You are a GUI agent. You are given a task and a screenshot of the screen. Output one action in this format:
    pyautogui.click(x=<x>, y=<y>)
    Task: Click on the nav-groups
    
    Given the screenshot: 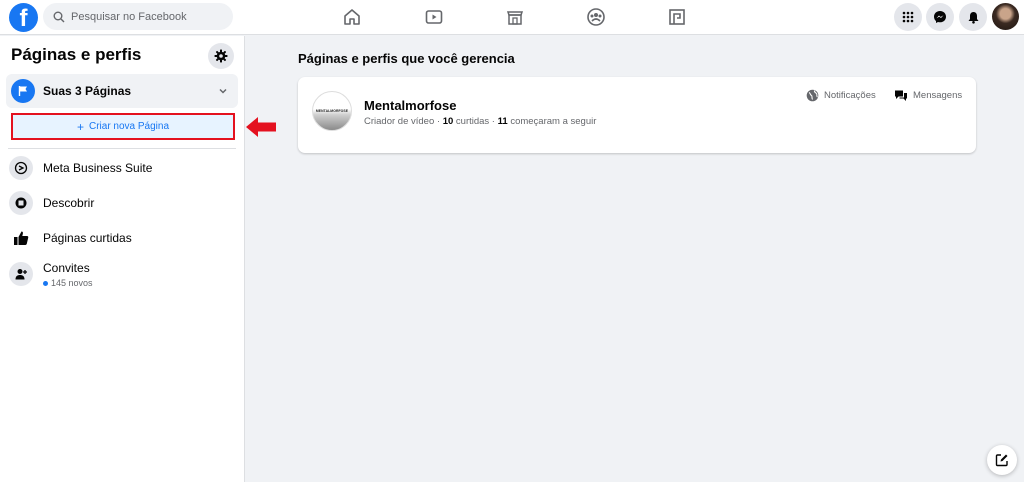 What is the action you would take?
    pyautogui.click(x=596, y=17)
    